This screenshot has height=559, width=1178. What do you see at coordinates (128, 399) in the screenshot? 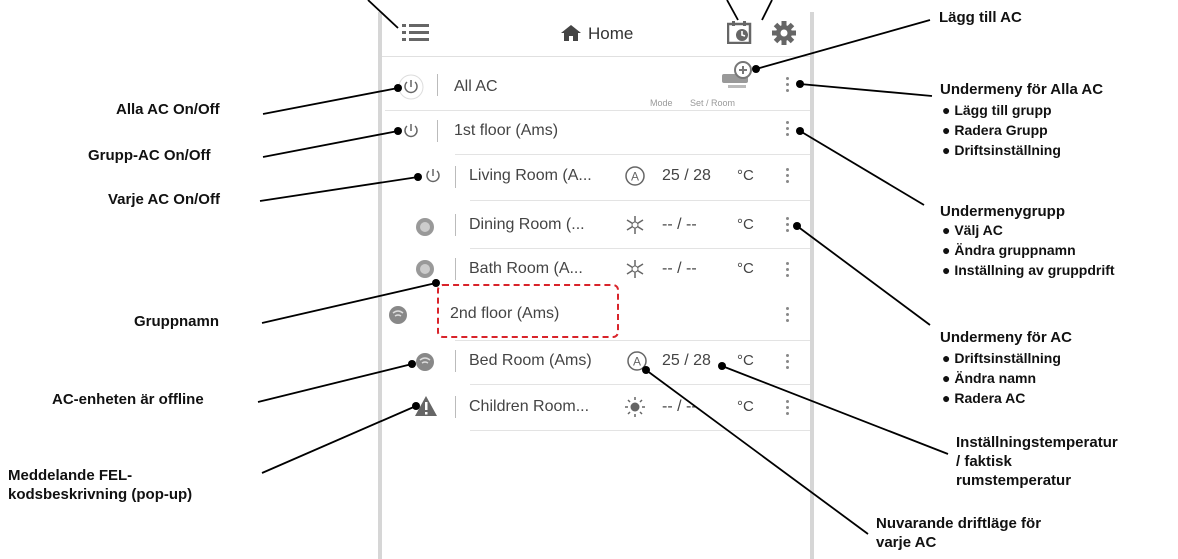
I see `annotation-offline: AC-enheten är offline` at bounding box center [128, 399].